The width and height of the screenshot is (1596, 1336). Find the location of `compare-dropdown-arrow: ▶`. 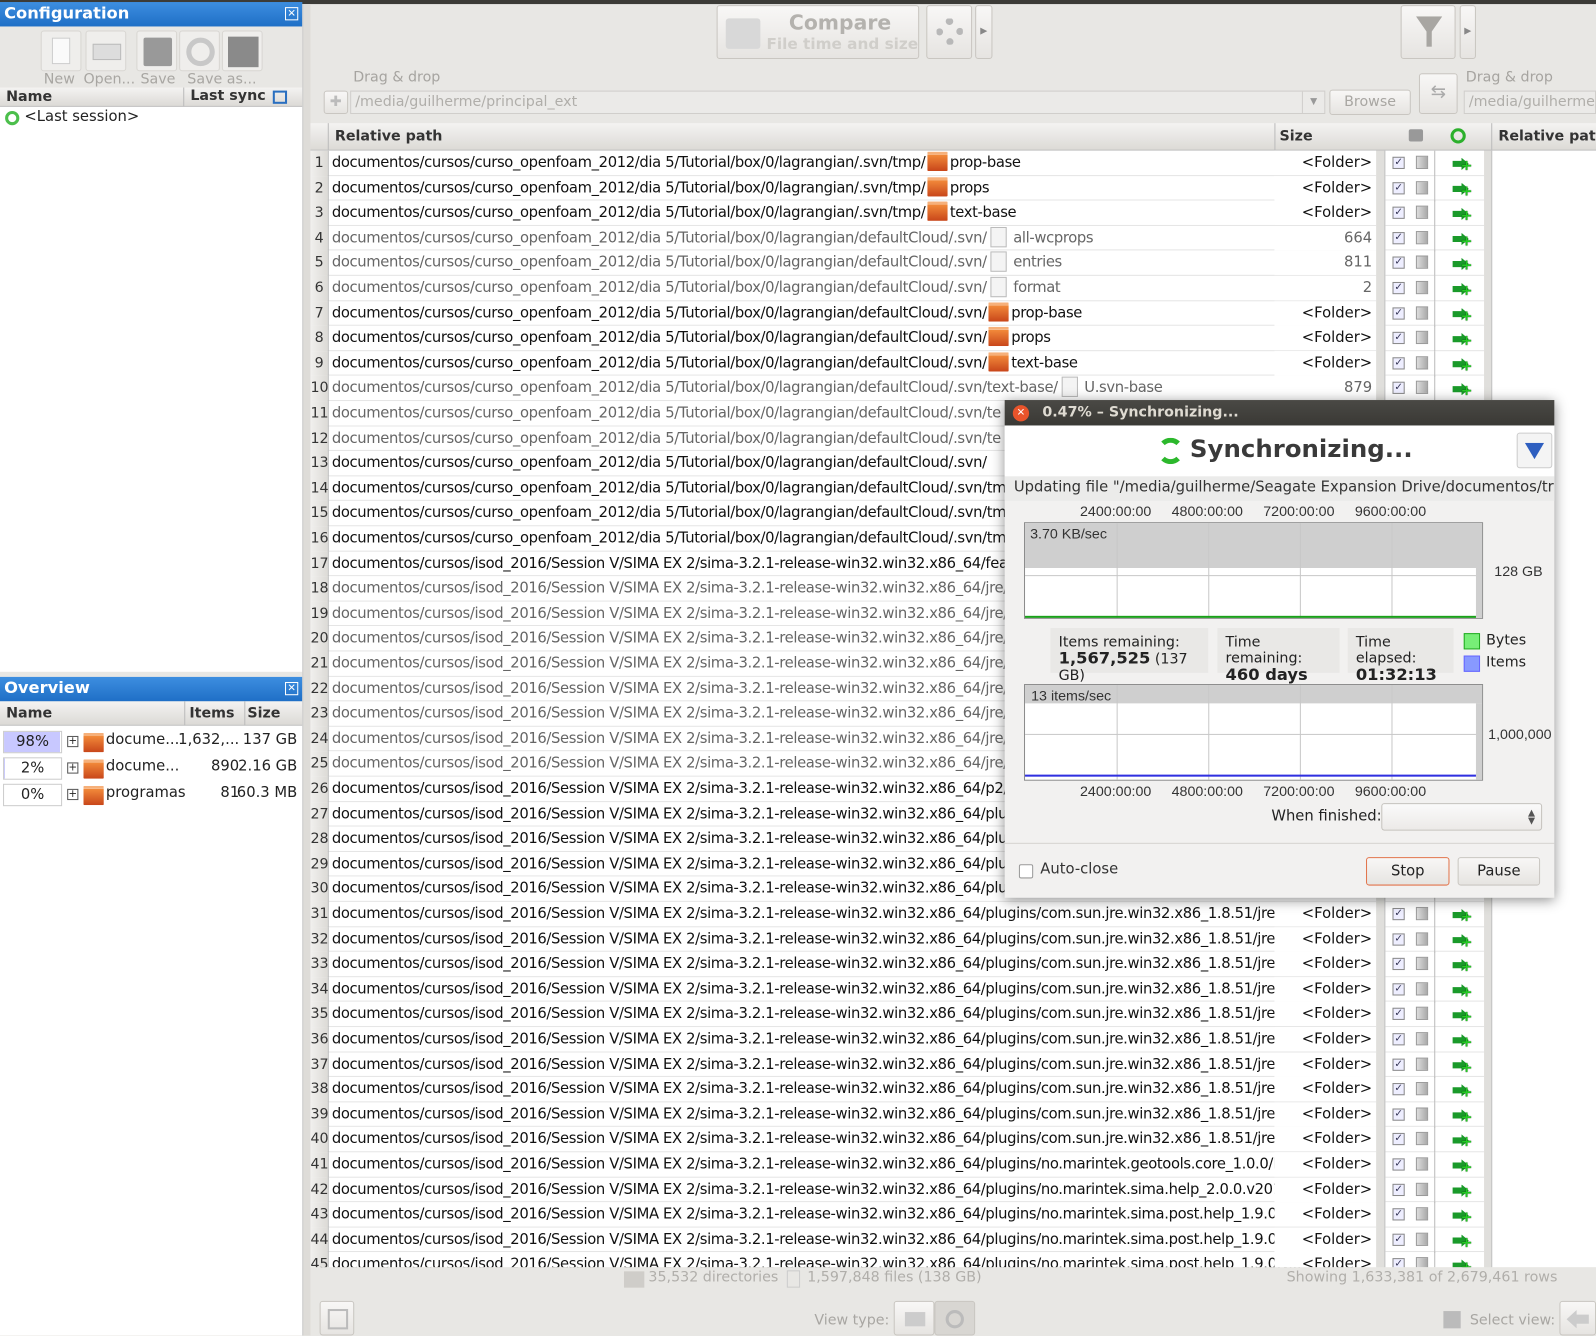

compare-dropdown-arrow: ▶ is located at coordinates (984, 32).